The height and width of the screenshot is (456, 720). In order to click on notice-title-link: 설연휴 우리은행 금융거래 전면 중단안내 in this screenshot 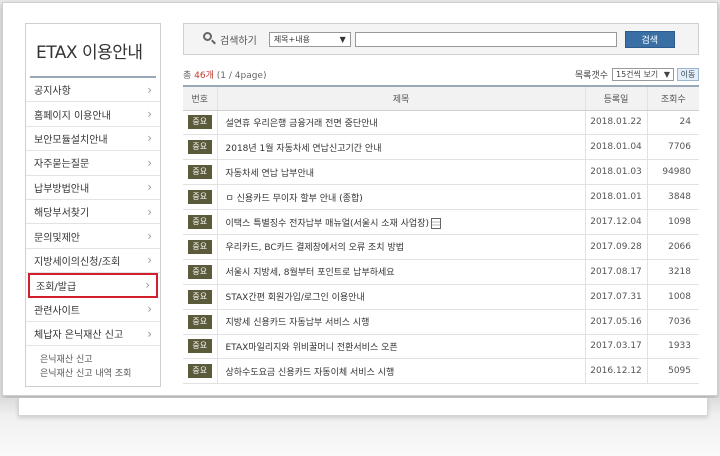, I will do `click(302, 124)`.